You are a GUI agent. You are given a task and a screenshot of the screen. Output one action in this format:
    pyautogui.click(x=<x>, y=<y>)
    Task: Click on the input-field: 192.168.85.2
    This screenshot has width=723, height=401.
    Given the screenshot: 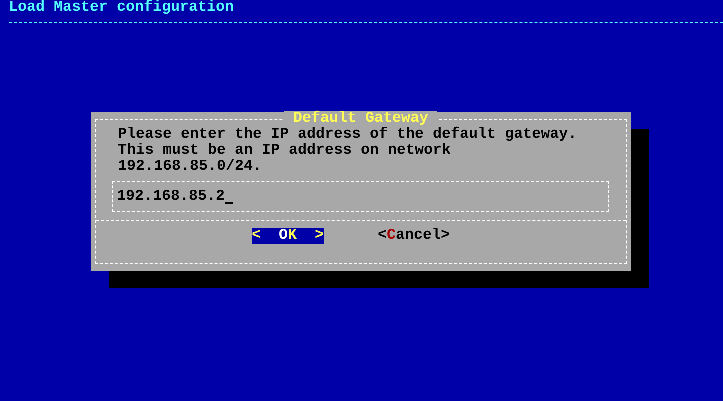 What is the action you would take?
    pyautogui.click(x=360, y=196)
    